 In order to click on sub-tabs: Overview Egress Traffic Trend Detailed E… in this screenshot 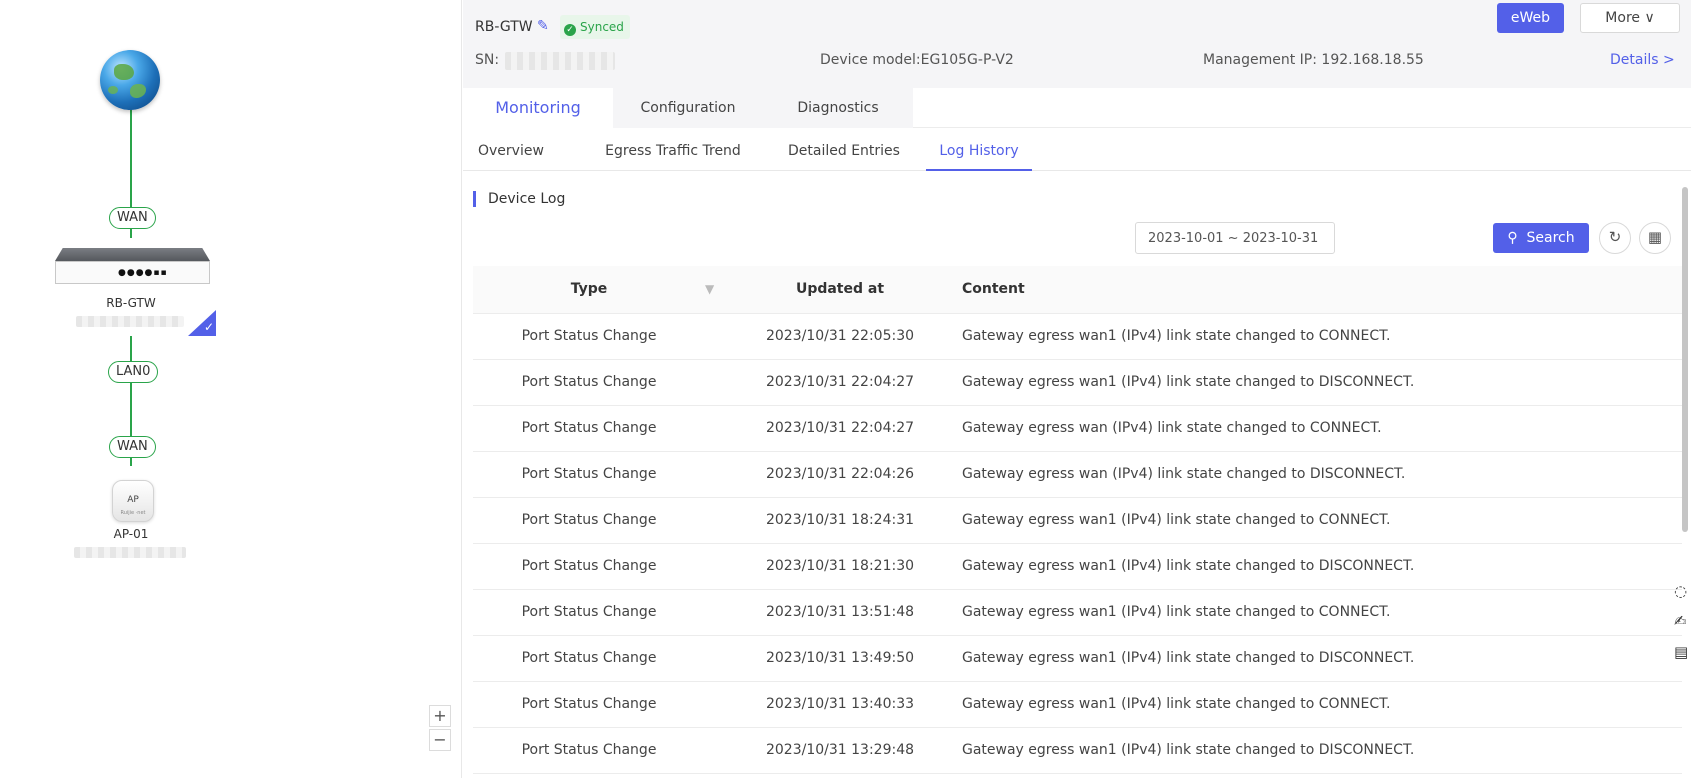, I will do `click(1077, 151)`.